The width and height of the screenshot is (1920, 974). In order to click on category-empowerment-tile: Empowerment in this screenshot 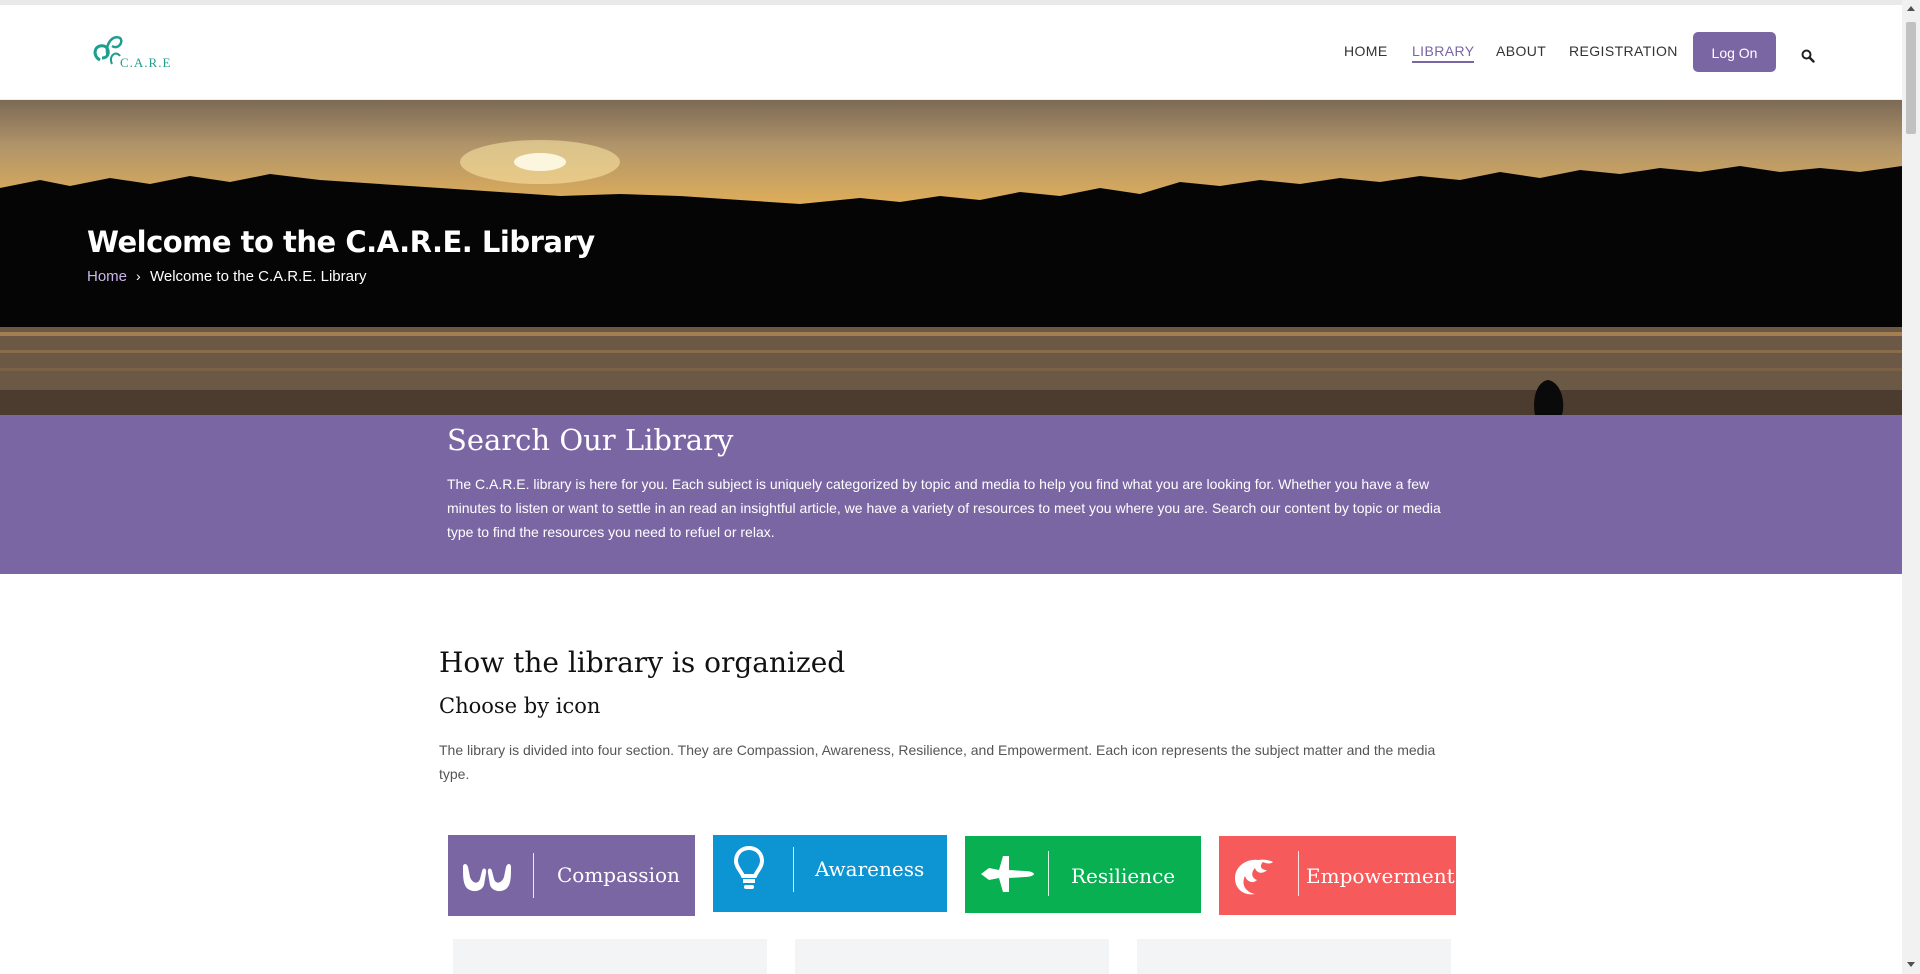, I will do `click(1337, 875)`.